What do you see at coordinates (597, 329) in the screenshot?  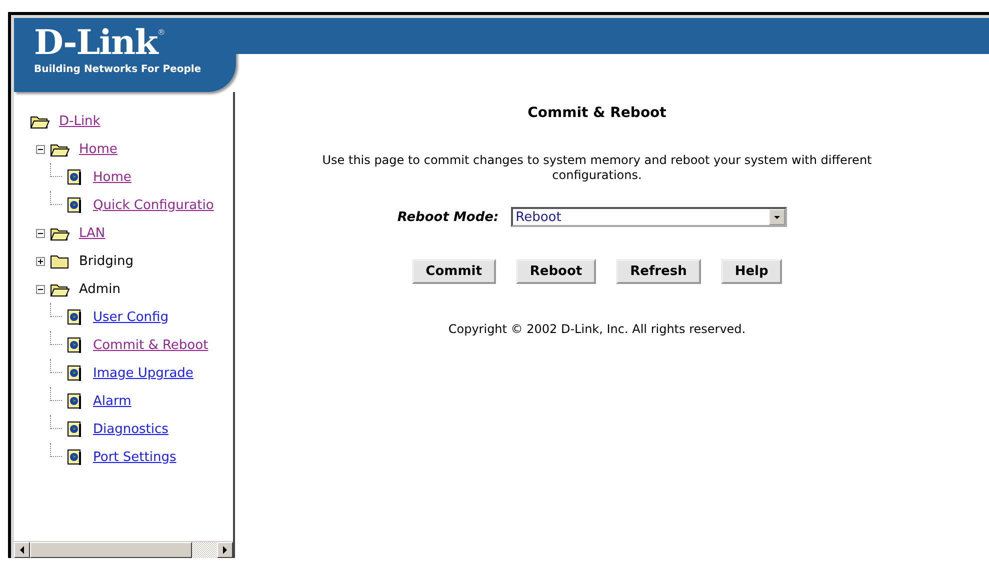 I see `copyright-text: Copyright © 2002 D-Link, Inc. All rights reserved.` at bounding box center [597, 329].